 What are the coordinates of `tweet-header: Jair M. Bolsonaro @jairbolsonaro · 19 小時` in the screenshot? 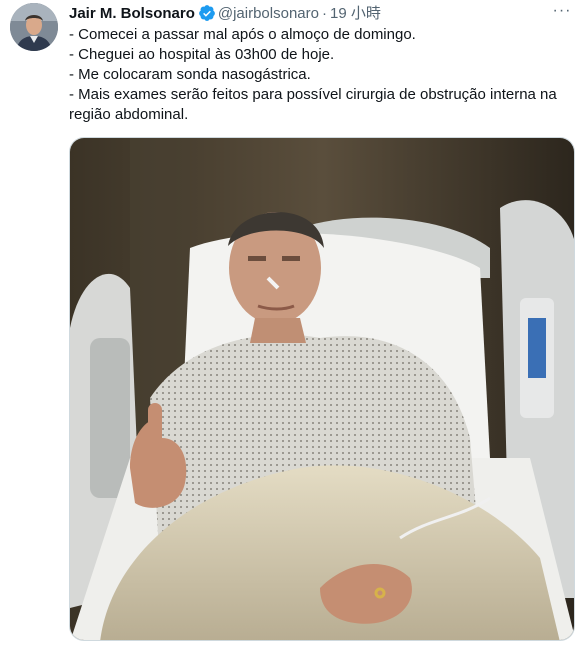 It's located at (322, 14).